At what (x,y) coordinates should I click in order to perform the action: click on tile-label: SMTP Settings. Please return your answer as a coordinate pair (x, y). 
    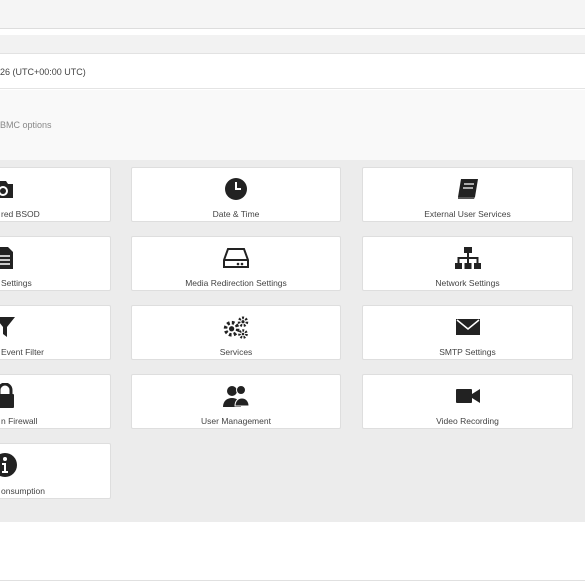
    Looking at the image, I should click on (467, 352).